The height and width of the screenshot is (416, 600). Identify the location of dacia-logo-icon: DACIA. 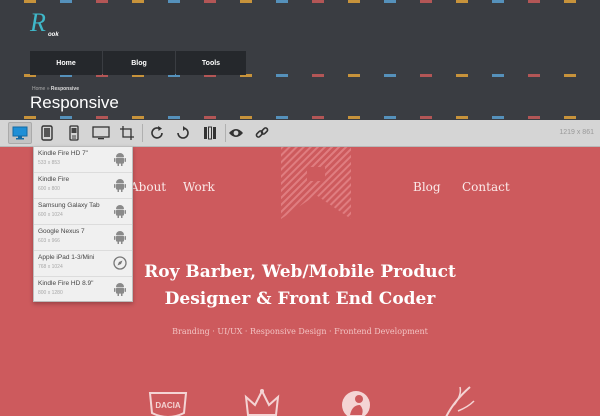
(168, 404).